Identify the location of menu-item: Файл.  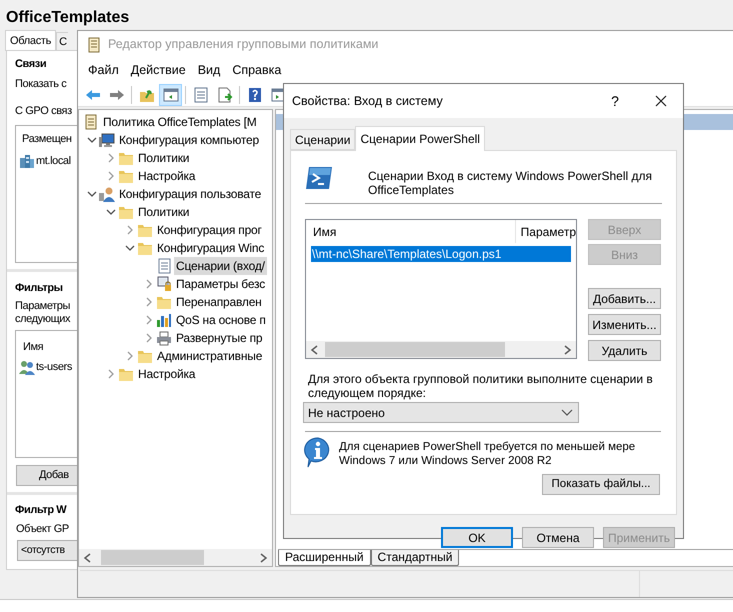
(103, 70).